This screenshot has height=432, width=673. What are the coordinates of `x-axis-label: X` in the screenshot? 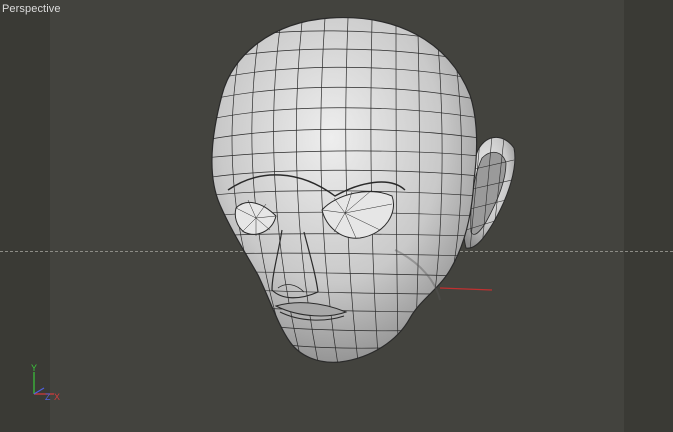 It's located at (57, 397).